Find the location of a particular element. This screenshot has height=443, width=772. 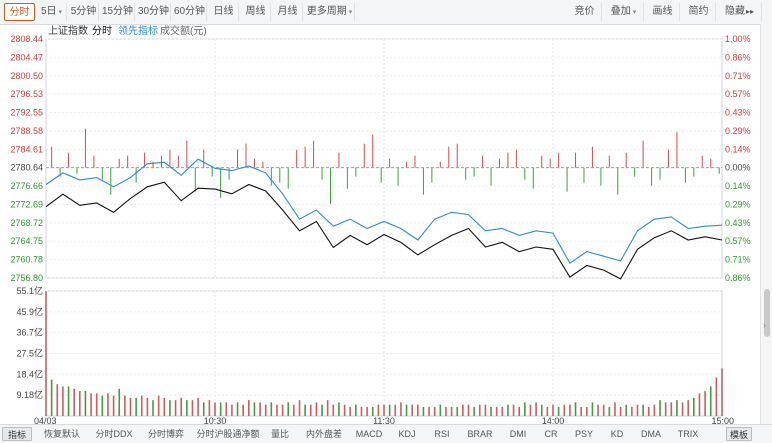

indicator-tab-14: KD is located at coordinates (617, 434).